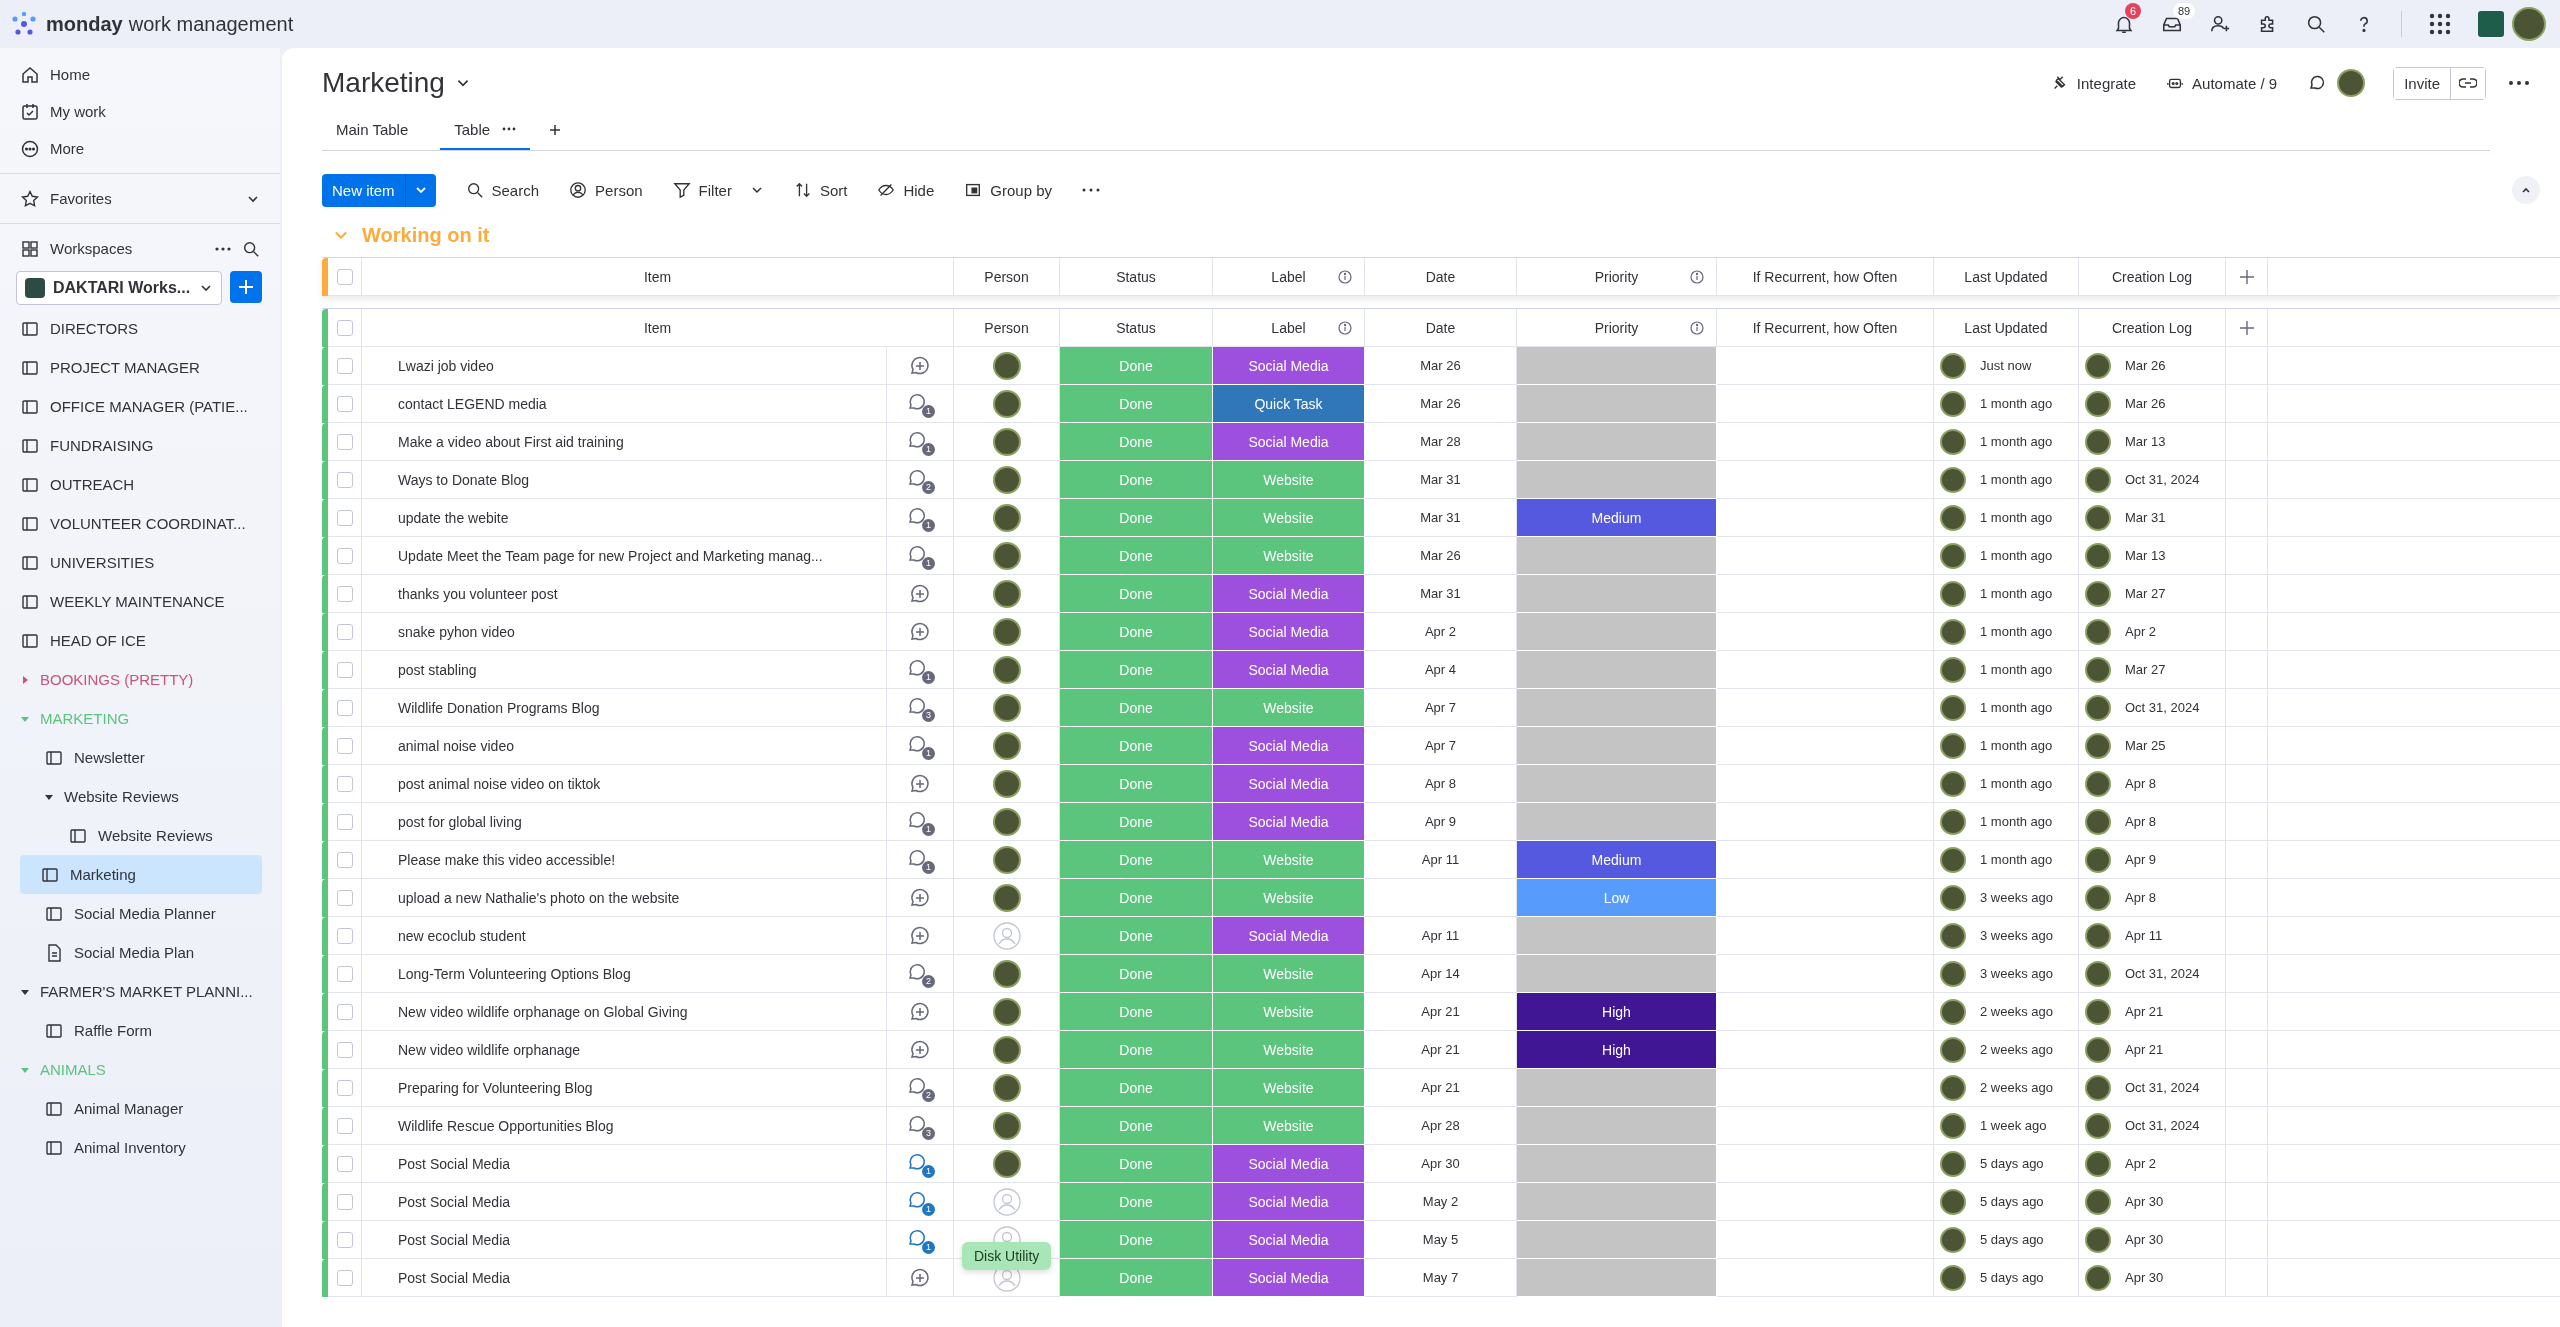  I want to click on item-name: snake pyhon video, so click(624, 632).